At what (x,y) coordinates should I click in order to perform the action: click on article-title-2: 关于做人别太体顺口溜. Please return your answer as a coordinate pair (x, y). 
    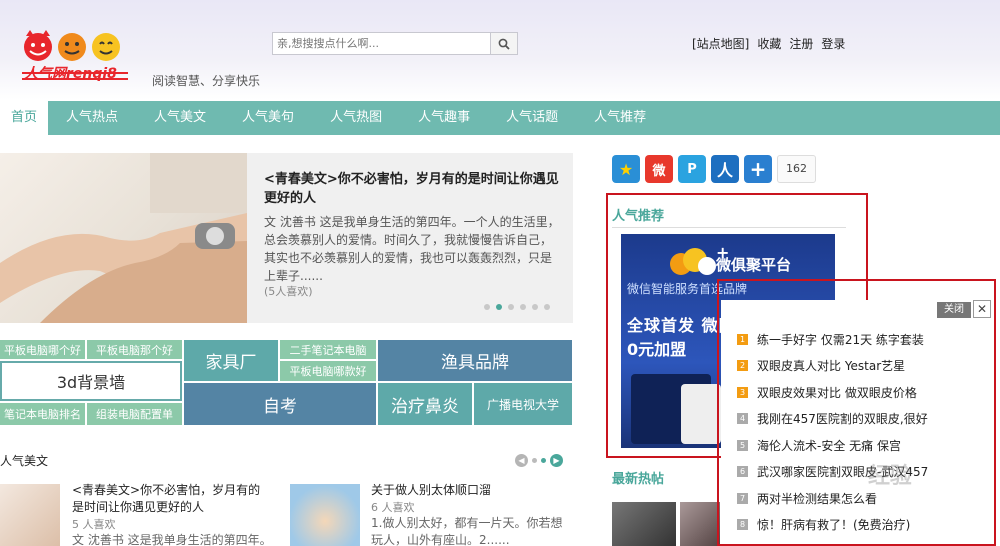
    Looking at the image, I should click on (471, 490).